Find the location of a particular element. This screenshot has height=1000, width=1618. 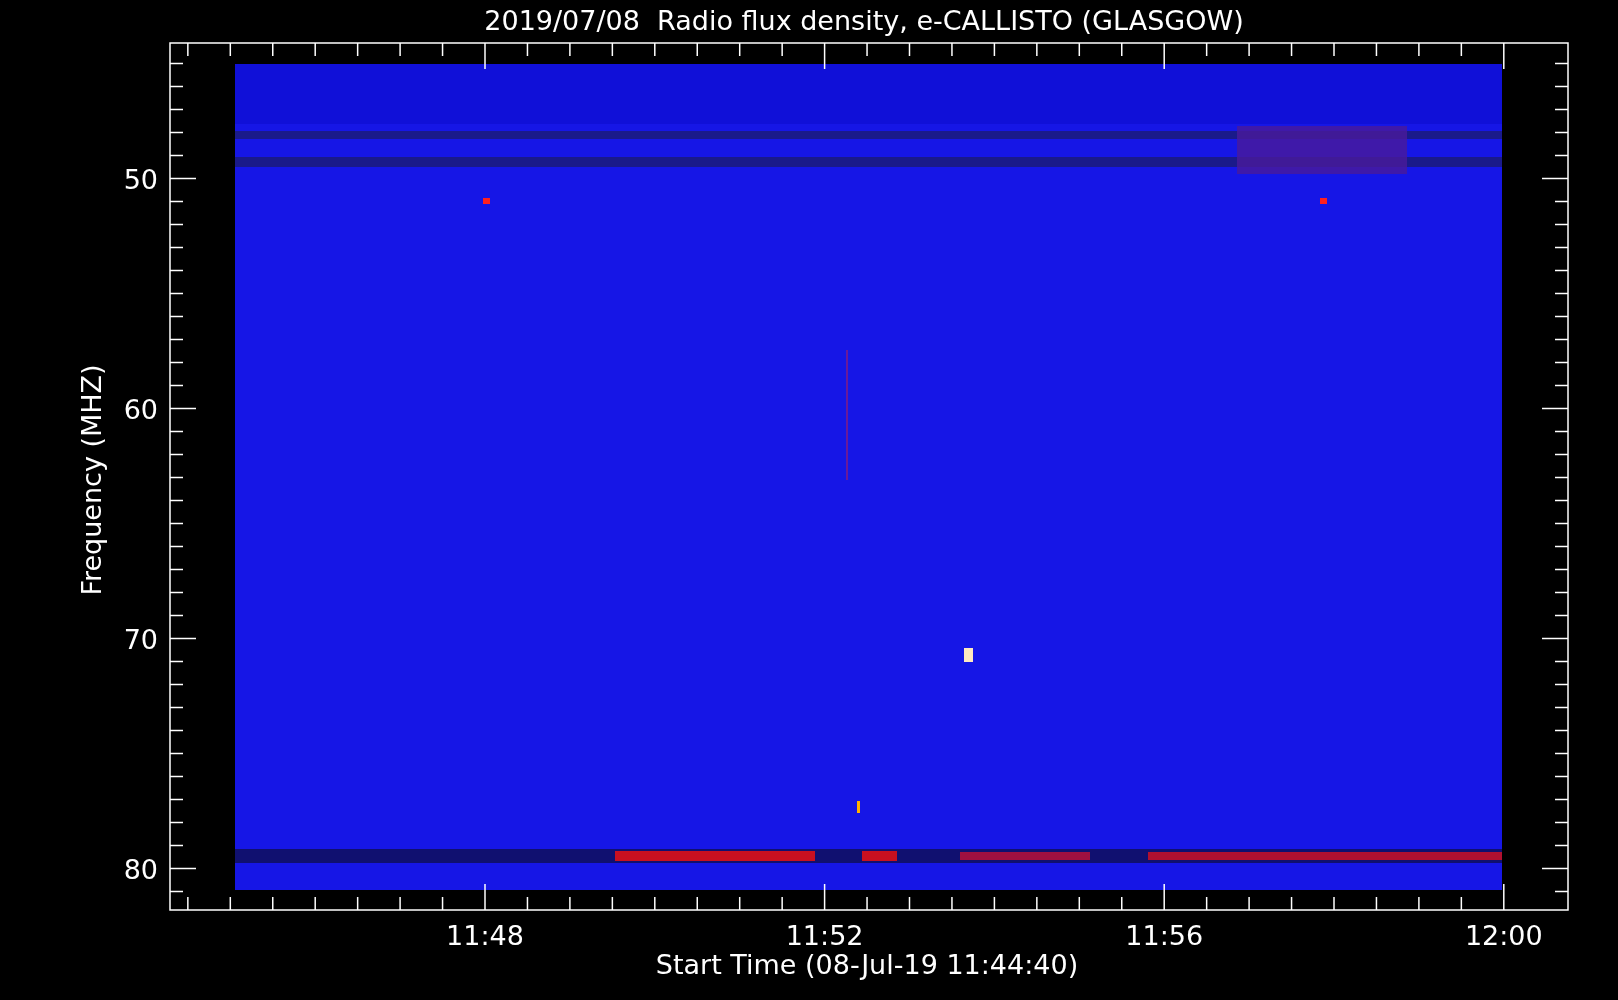

x-tick-label: 11:48 is located at coordinates (485, 935).